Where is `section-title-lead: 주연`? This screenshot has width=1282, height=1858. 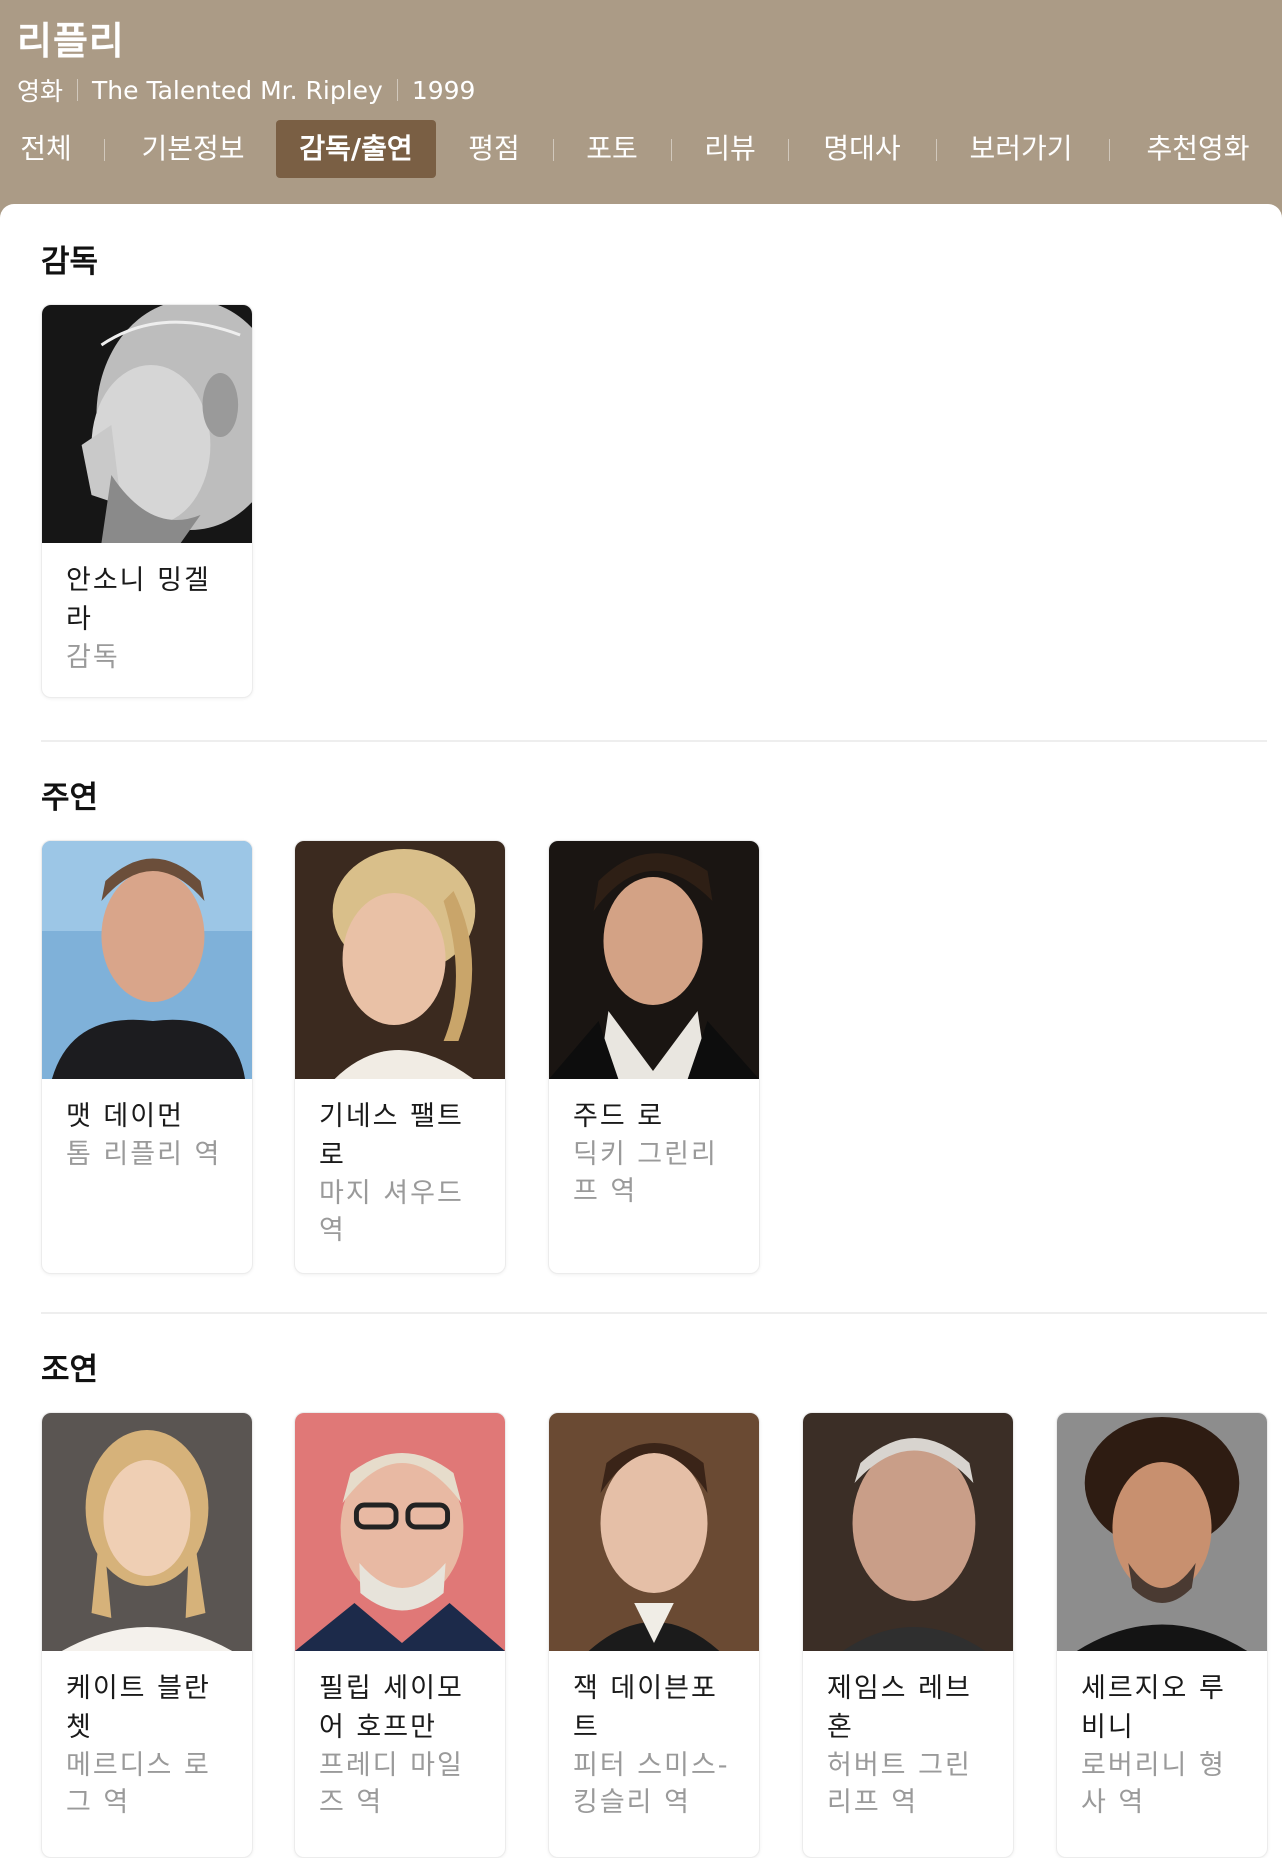
section-title-lead: 주연 is located at coordinates (70, 798).